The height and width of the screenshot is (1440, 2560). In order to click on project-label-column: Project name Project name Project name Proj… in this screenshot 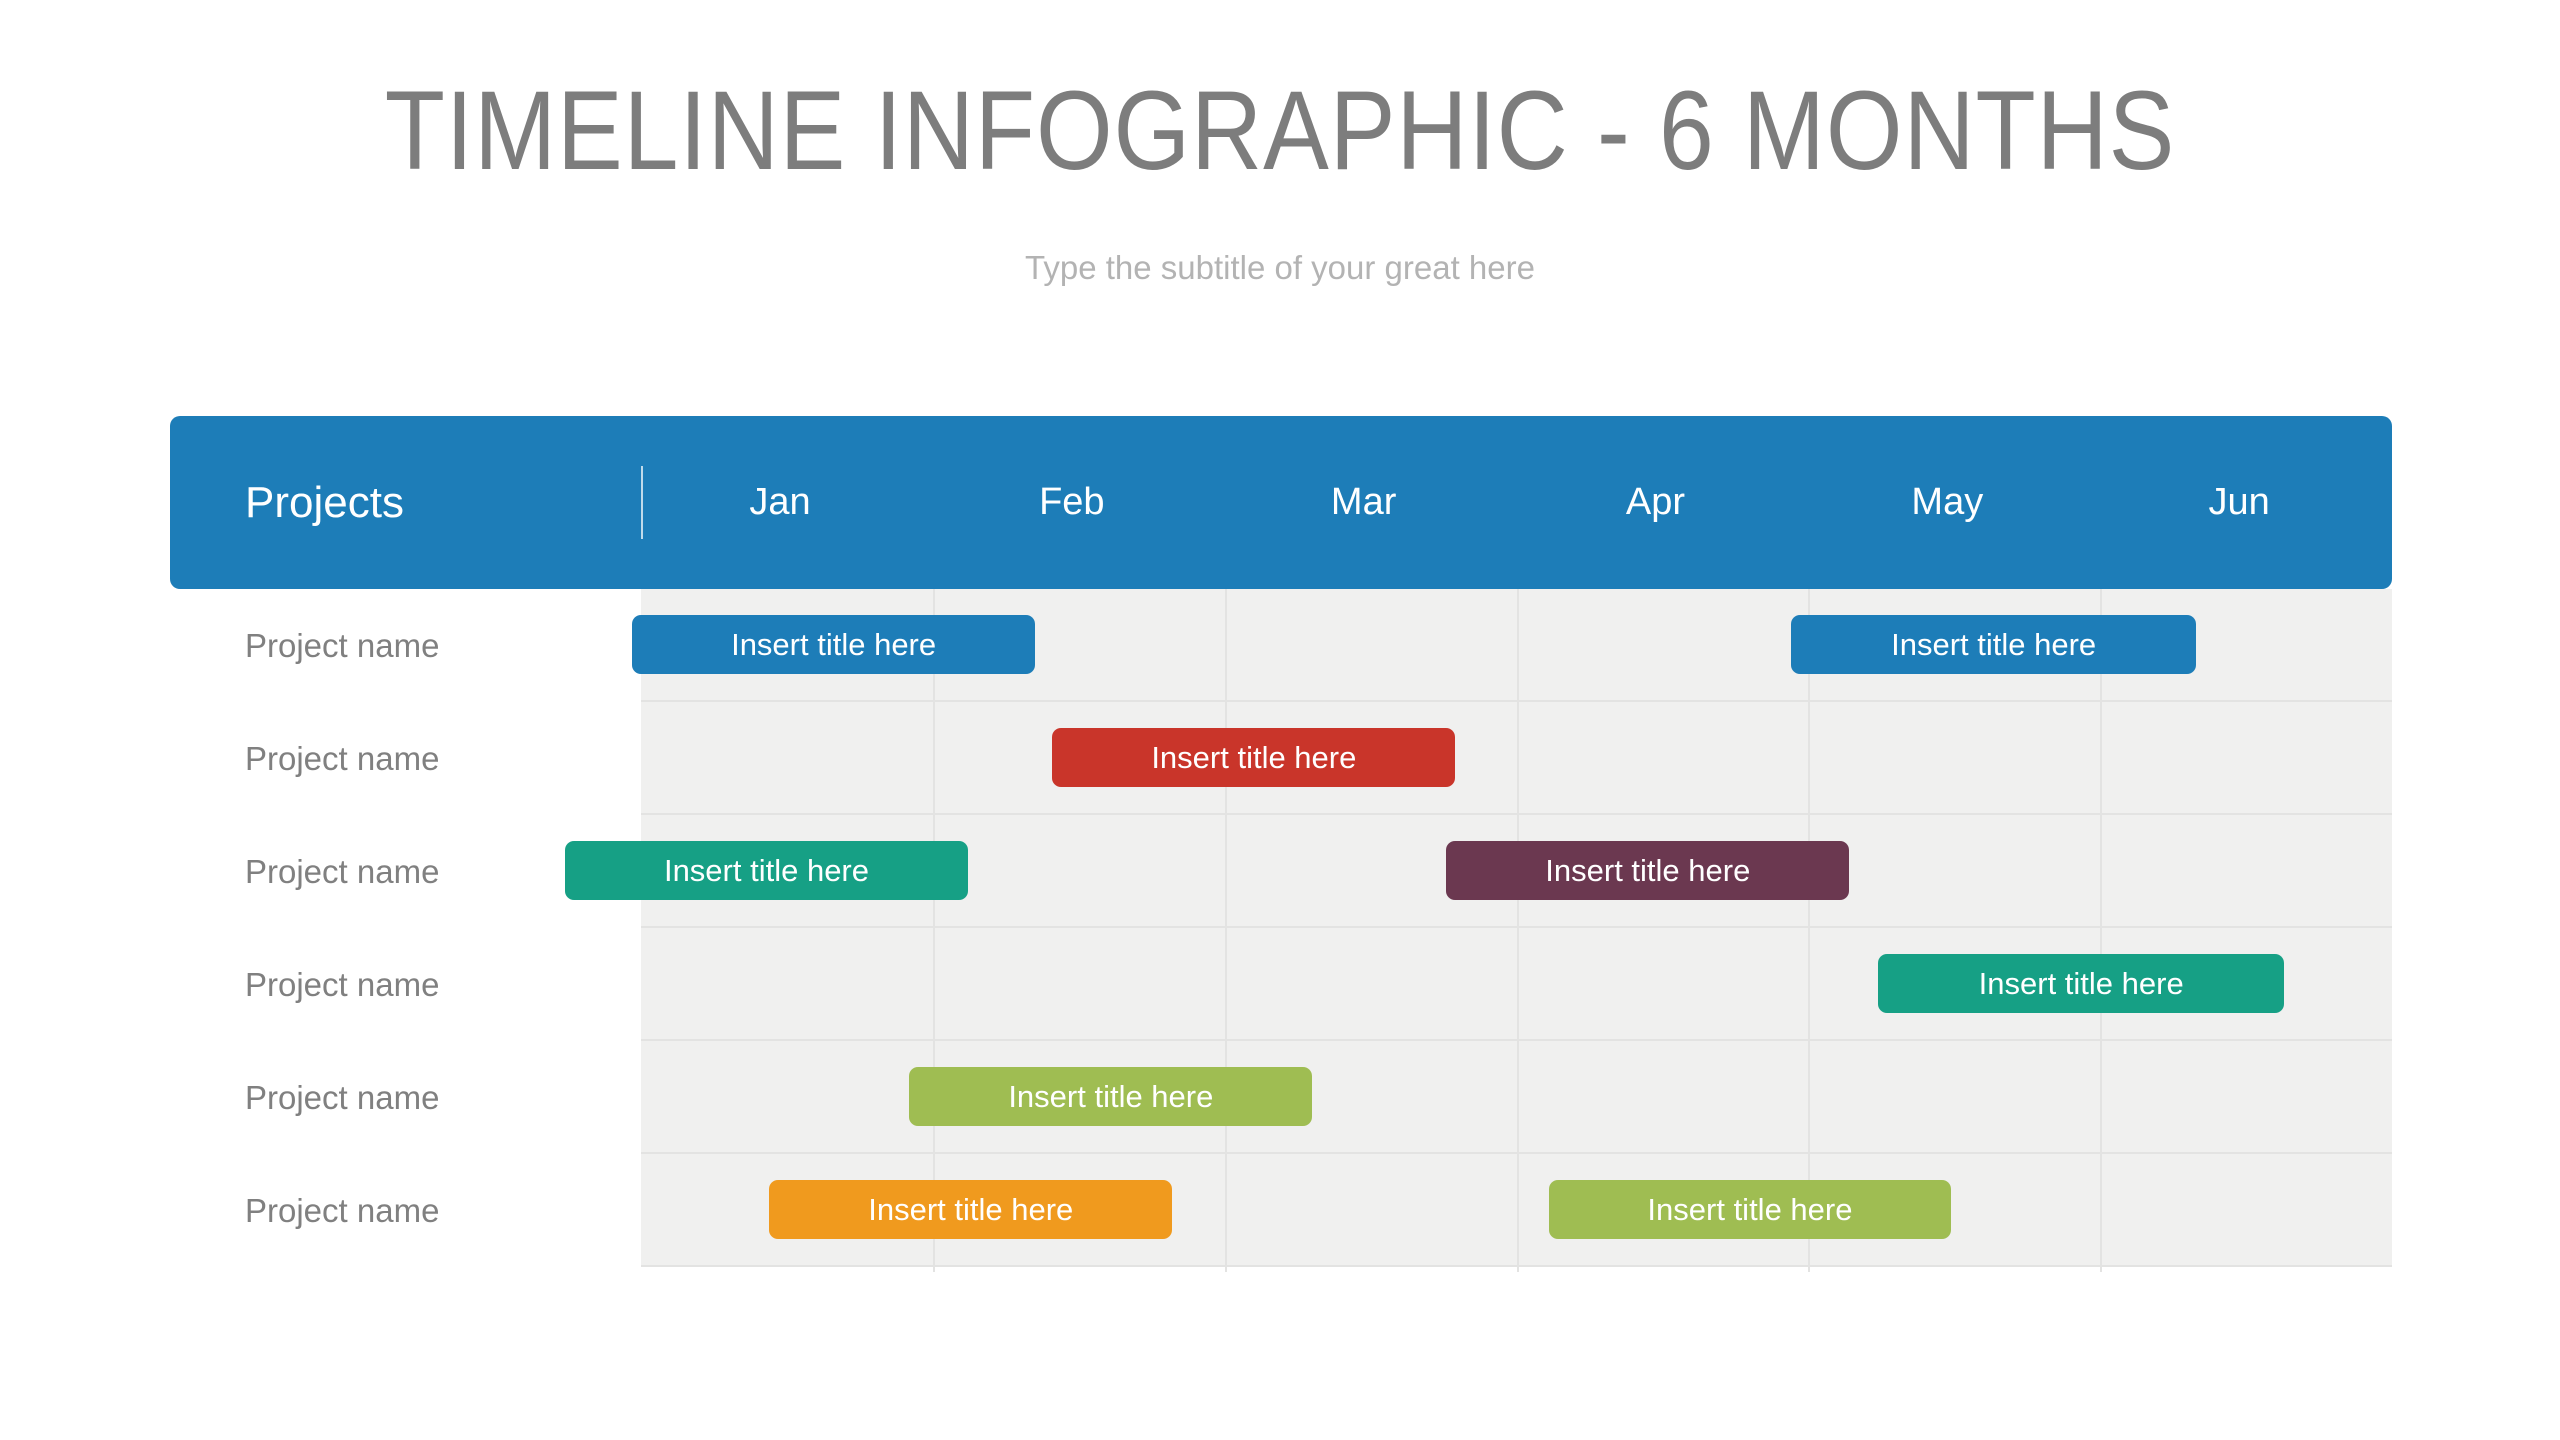, I will do `click(405, 930)`.